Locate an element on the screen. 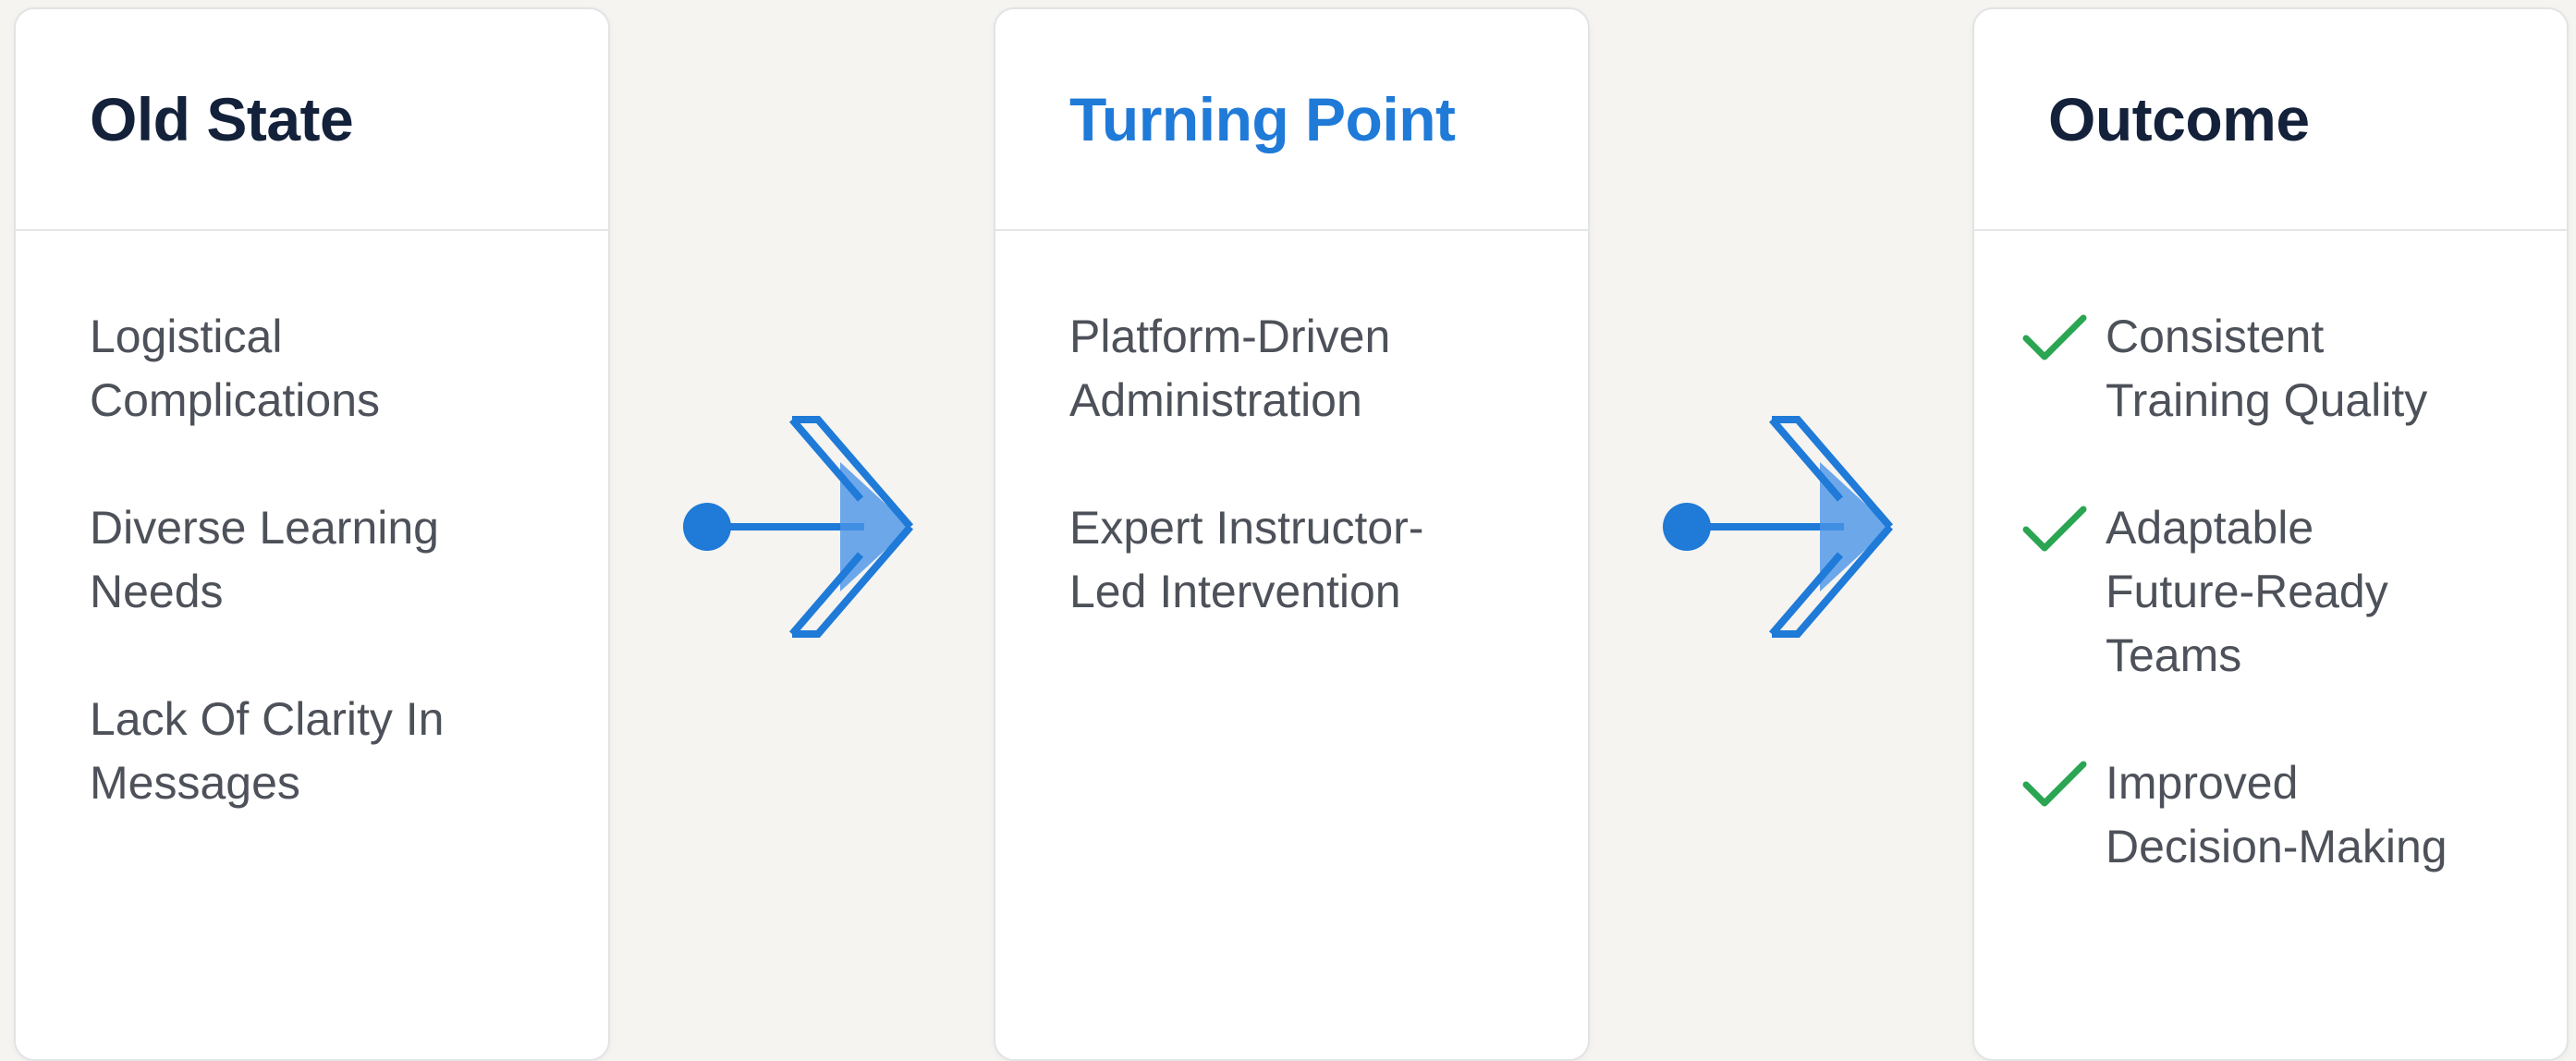 This screenshot has height=1061, width=2576. old-state-header: Old State is located at coordinates (312, 120).